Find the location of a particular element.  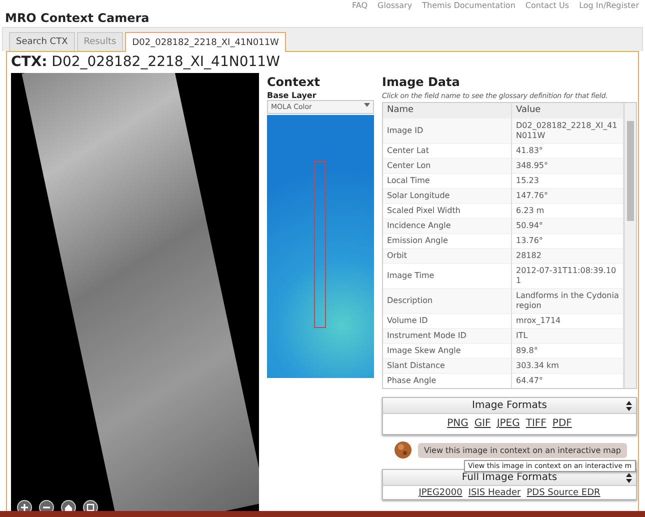

panel-title: Image Formats is located at coordinates (509, 405).